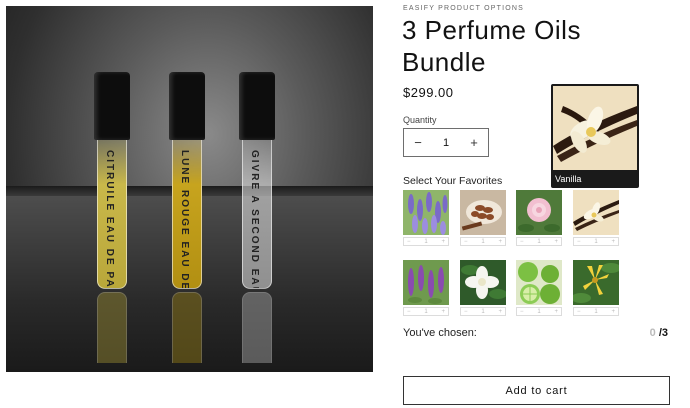  I want to click on swatch-gardenia-stepper: − 1 +, so click(483, 311).